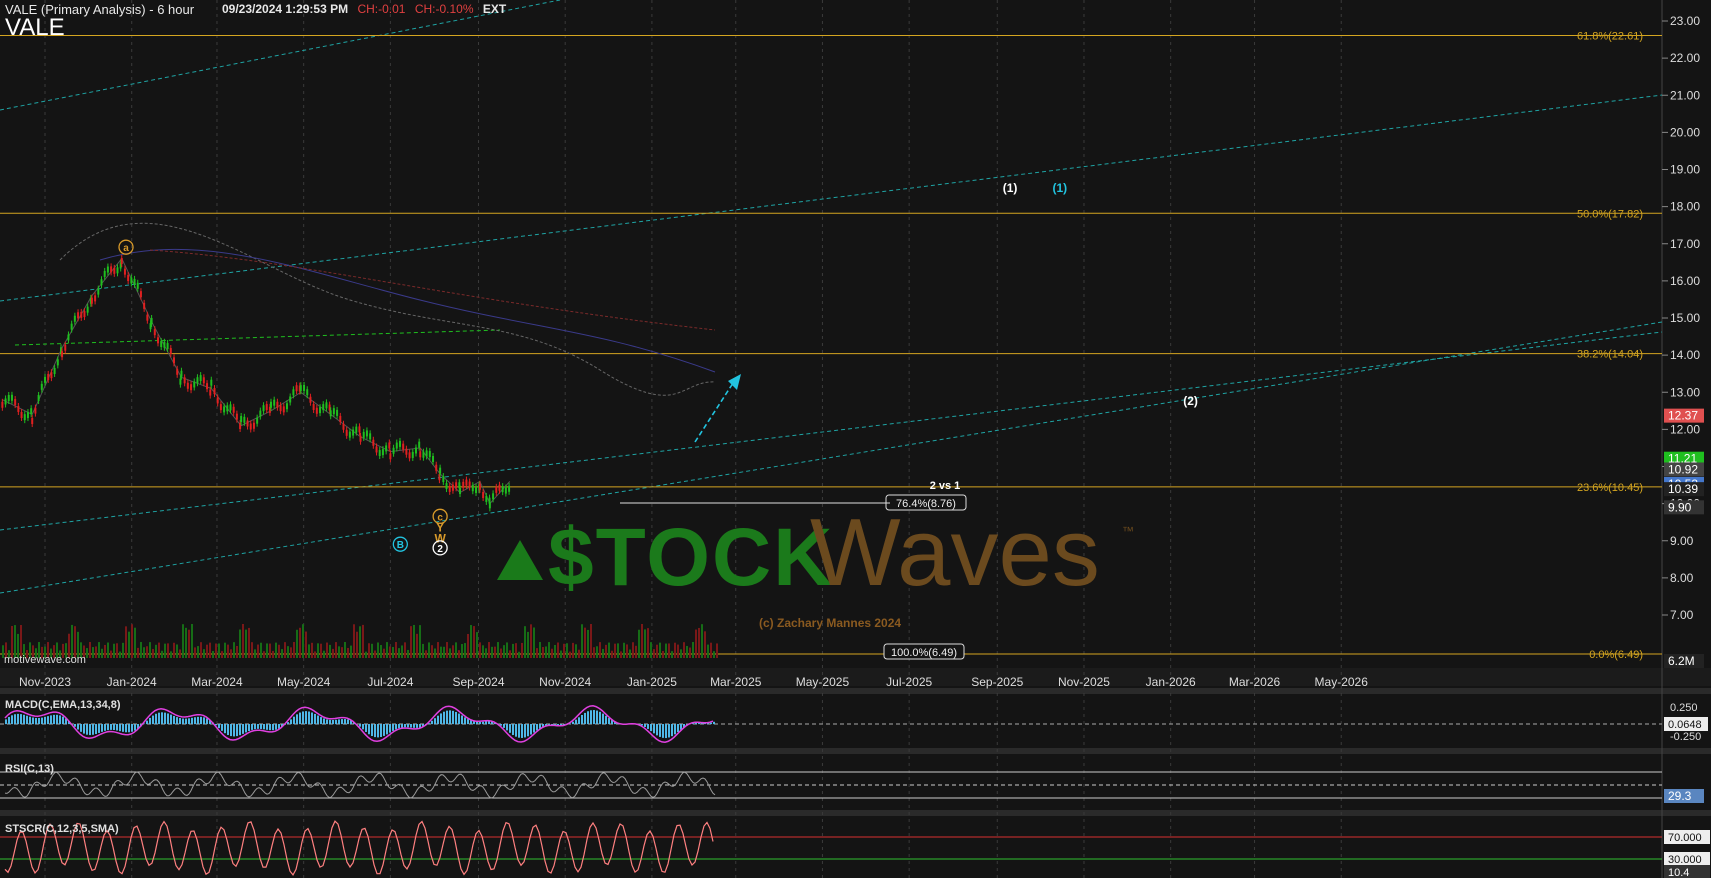 This screenshot has height=878, width=1711. Describe the element at coordinates (1610, 36) in the screenshot. I see `fib-label: 61.8%(22.61)` at that location.